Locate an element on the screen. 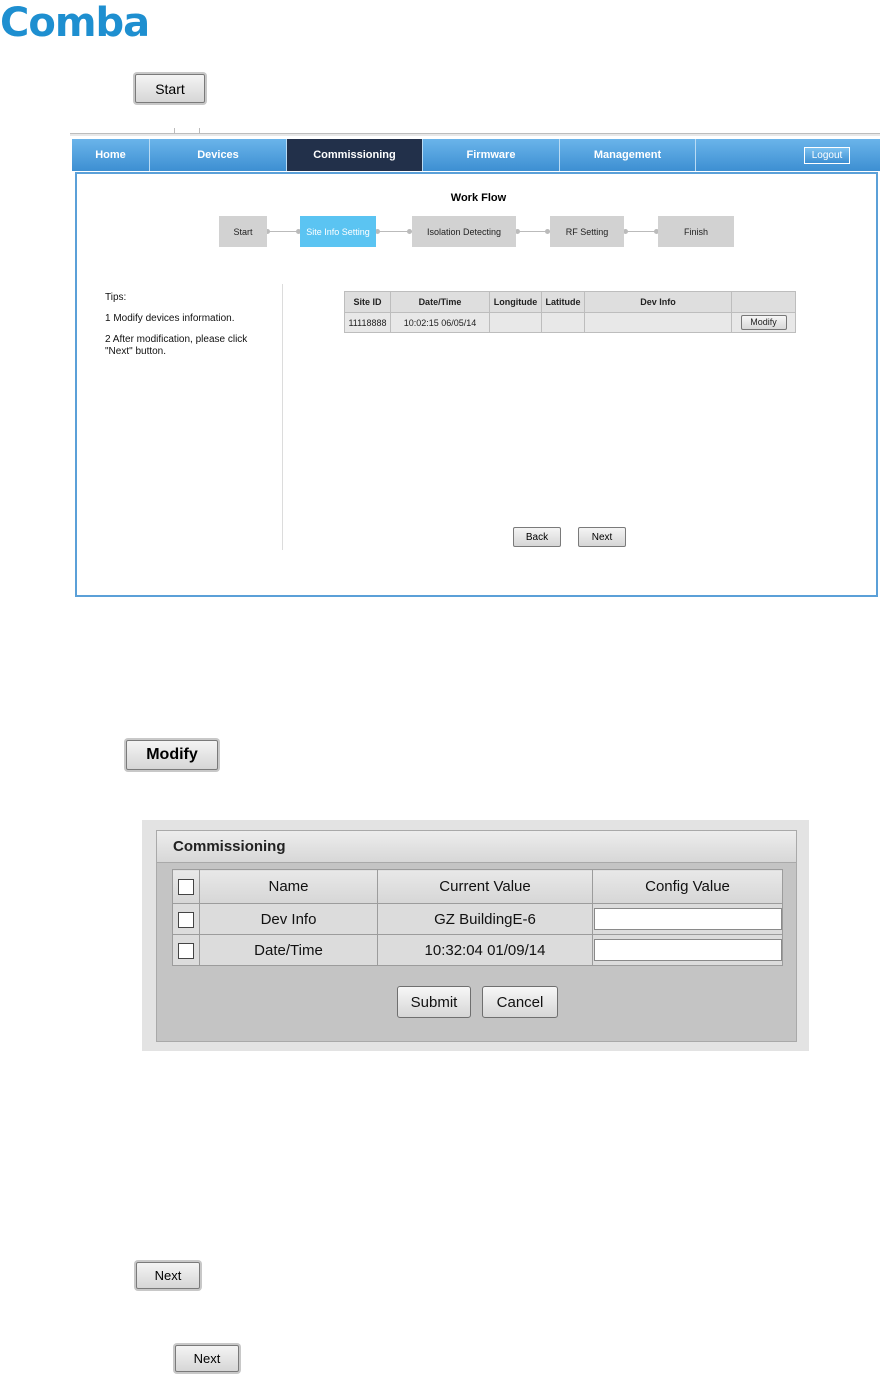 Image resolution: width=880 pixels, height=1375 pixels. col-header: Name is located at coordinates (288, 886).